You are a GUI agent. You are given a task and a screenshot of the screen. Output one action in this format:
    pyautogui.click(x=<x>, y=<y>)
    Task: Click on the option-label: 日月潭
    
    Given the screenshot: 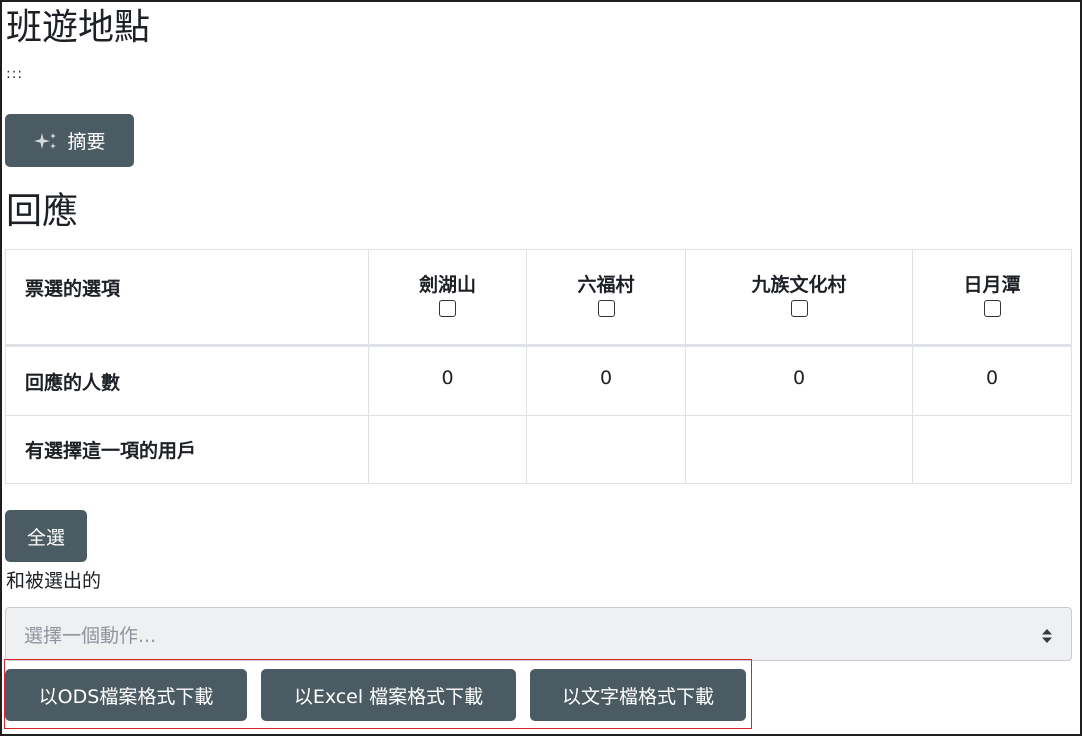 What is the action you would take?
    pyautogui.click(x=992, y=285)
    